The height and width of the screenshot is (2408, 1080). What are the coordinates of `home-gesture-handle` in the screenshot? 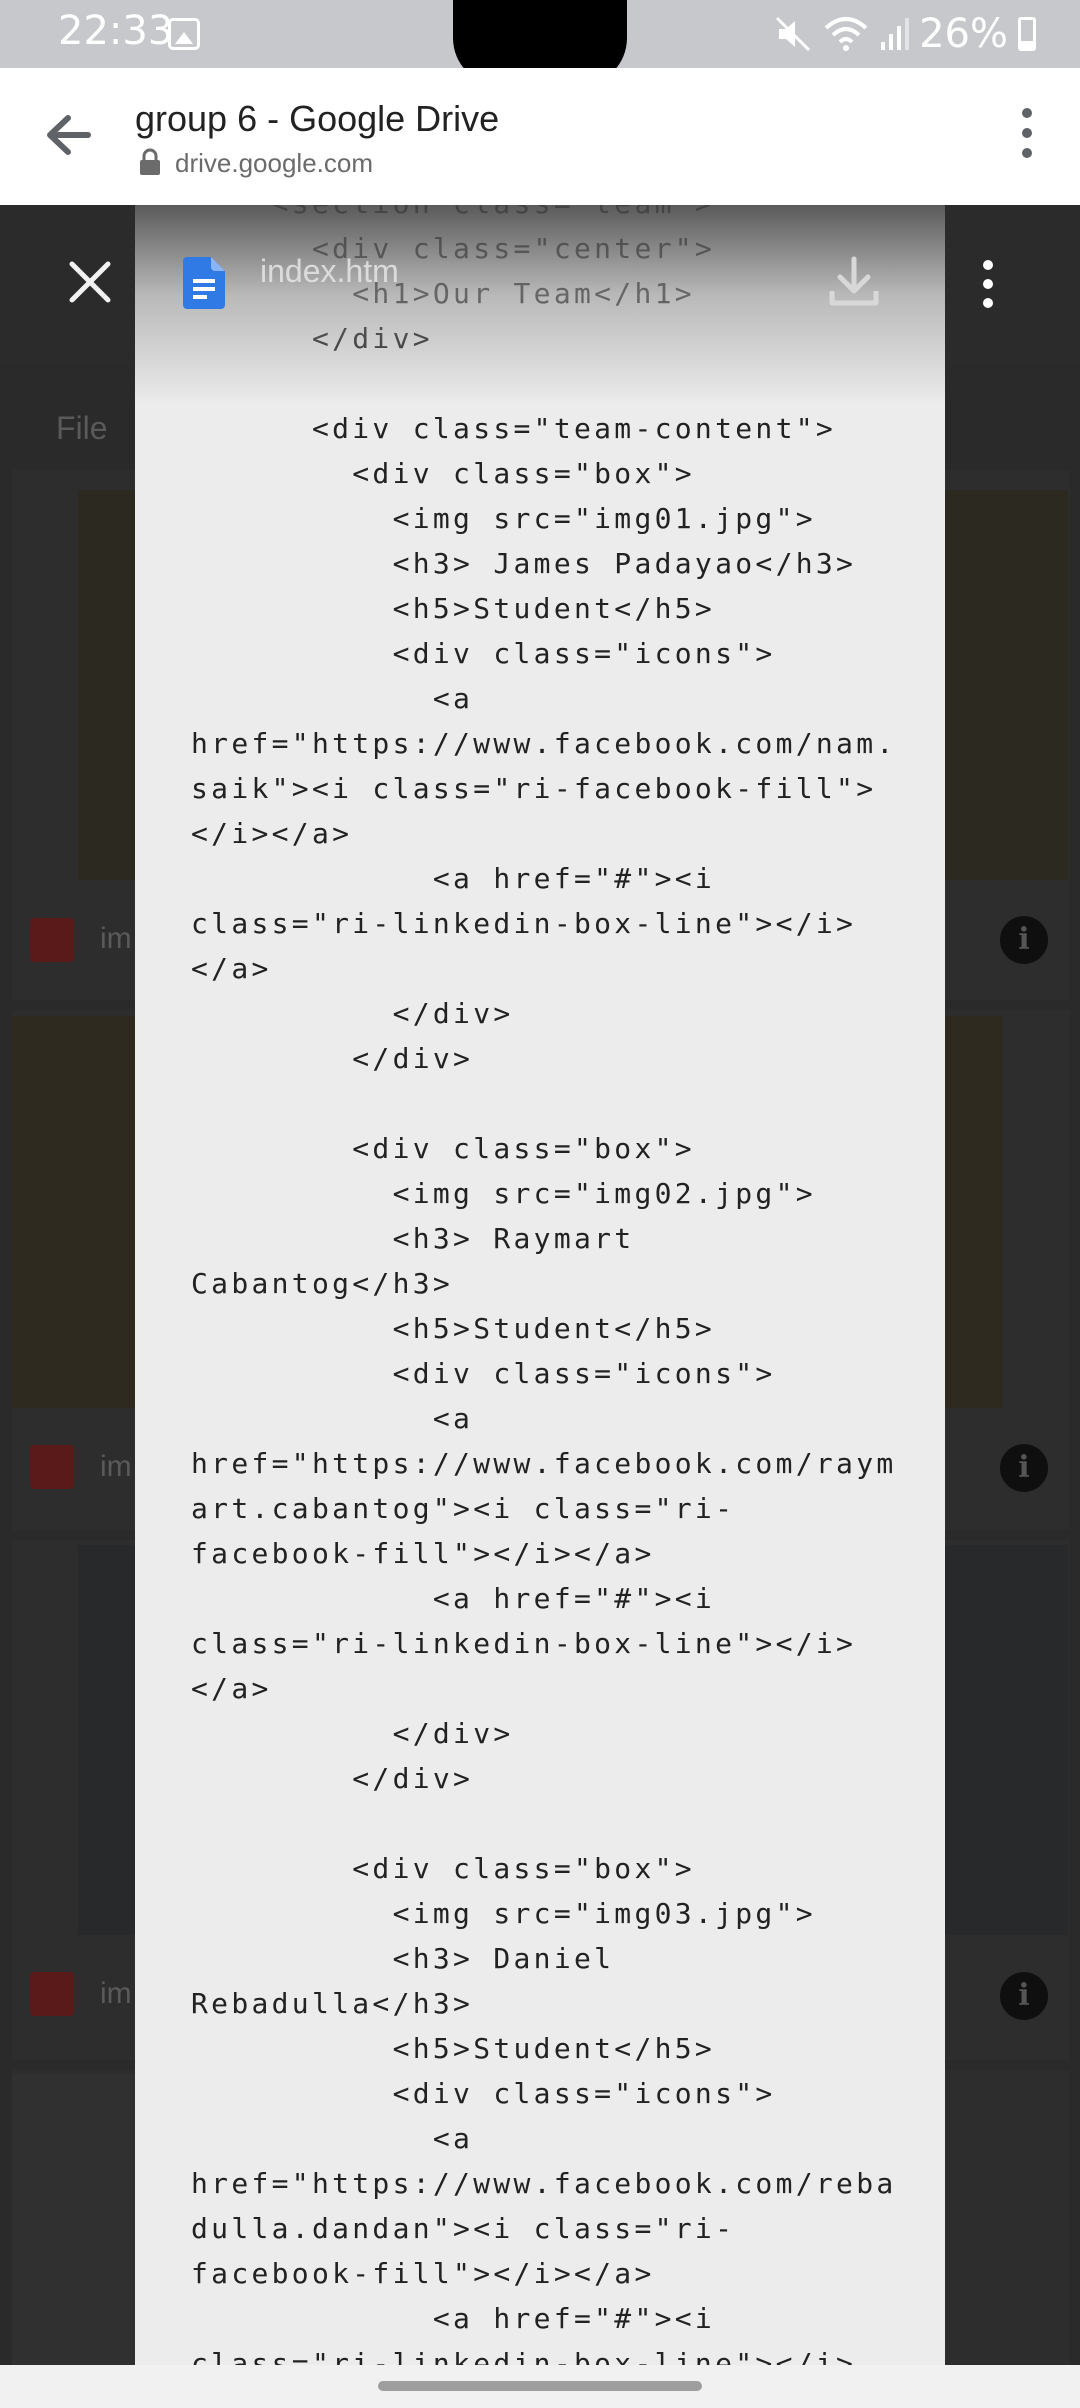 It's located at (540, 2386).